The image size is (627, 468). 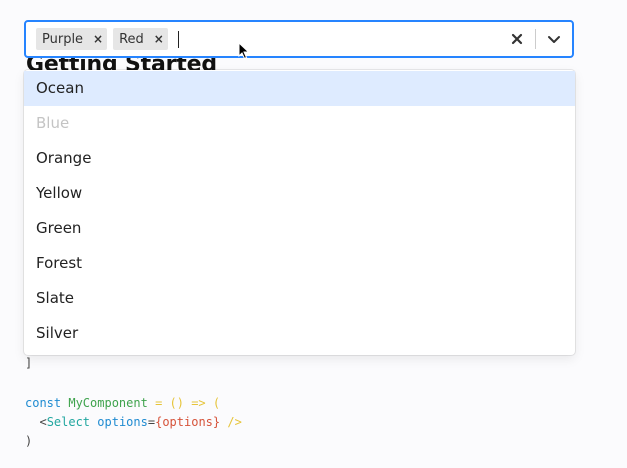 I want to click on chip-label: Red, so click(x=131, y=39).